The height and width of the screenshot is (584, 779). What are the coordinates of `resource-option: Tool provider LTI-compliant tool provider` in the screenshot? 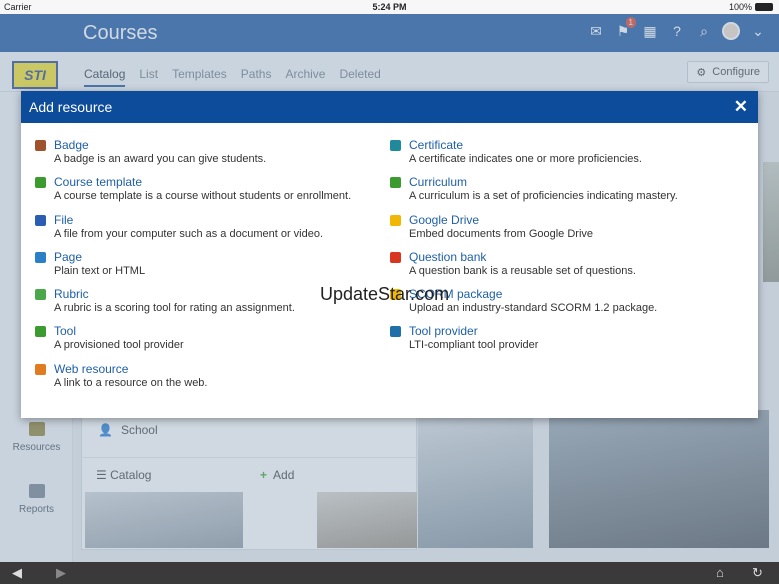 It's located at (534, 342).